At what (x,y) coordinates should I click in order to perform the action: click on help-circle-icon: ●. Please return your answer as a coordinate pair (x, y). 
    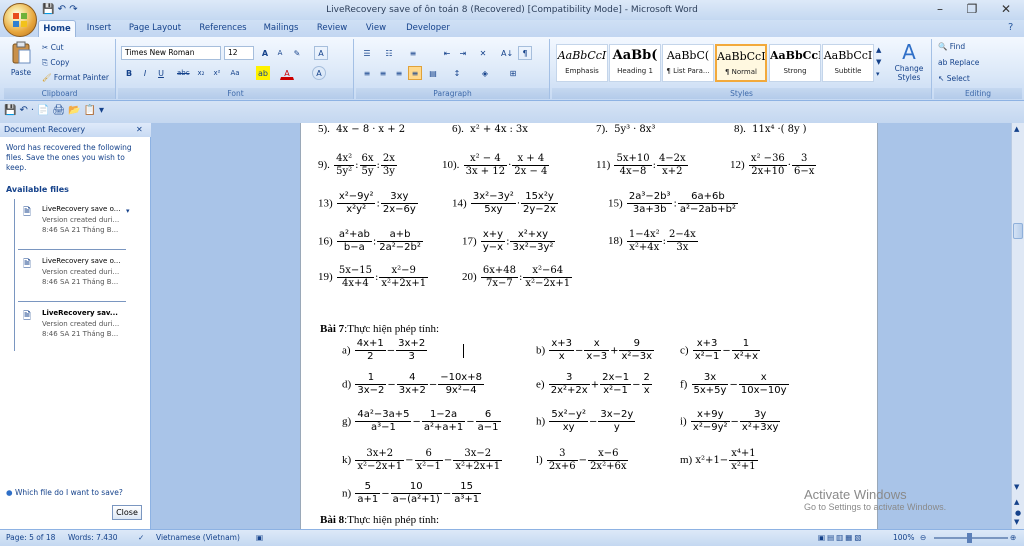
    Looking at the image, I should click on (9, 492).